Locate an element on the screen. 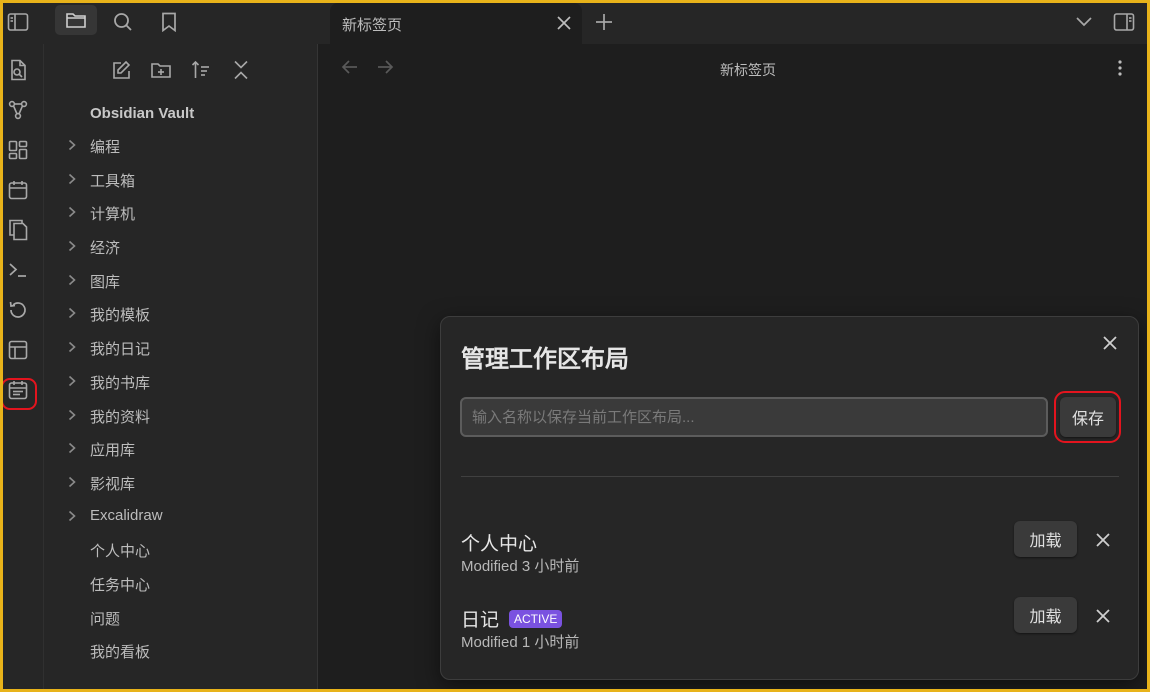 This screenshot has height=692, width=1150. folder-item: 计算机 is located at coordinates (181, 214).